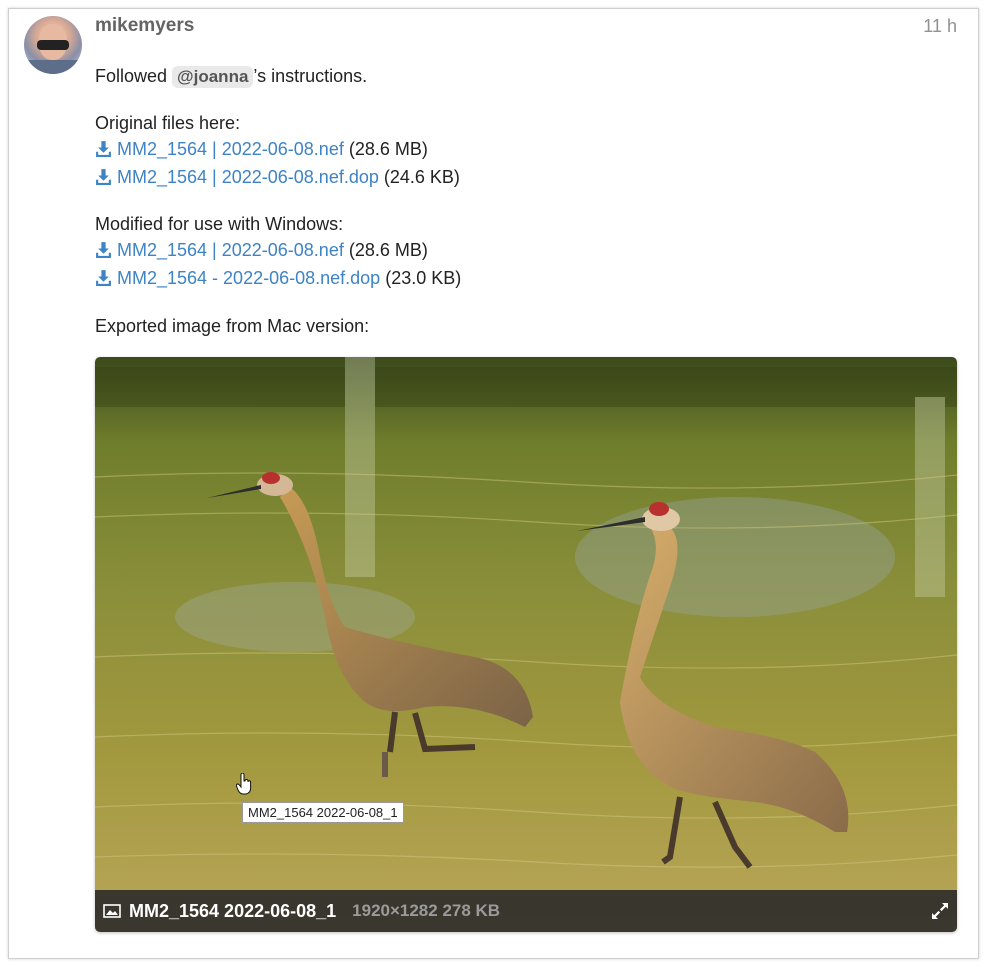 Image resolution: width=989 pixels, height=967 pixels. Describe the element at coordinates (323, 812) in the screenshot. I see `image-tooltip: MM2_1564 2022-06-08_1` at that location.